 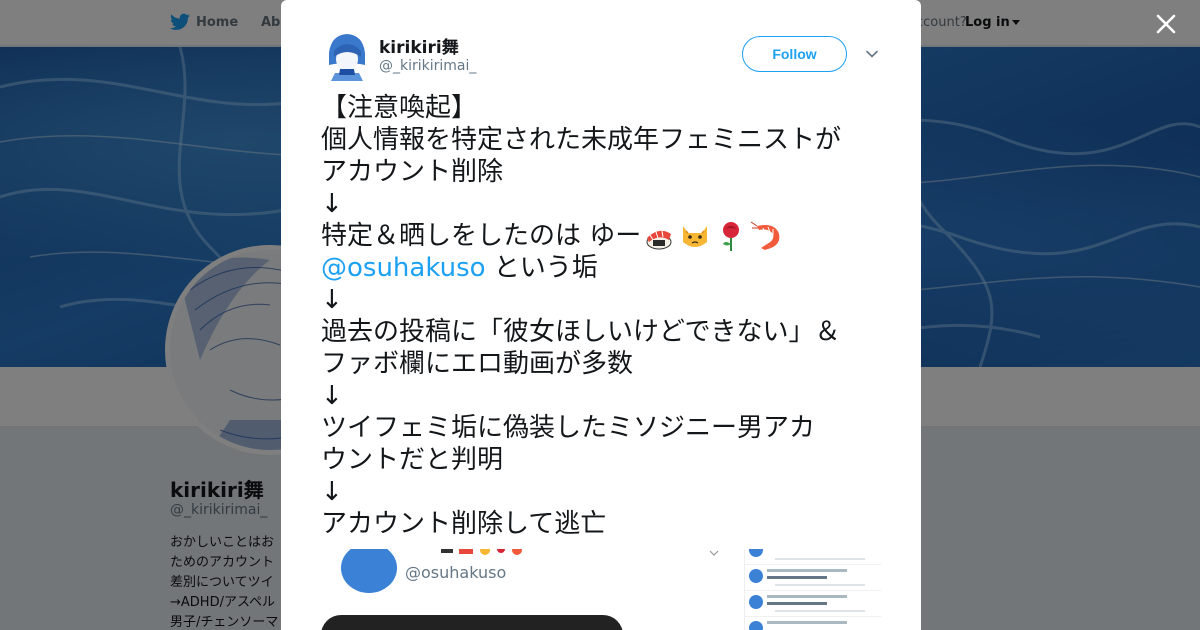 What do you see at coordinates (568, 428) in the screenshot?
I see `tweet-line: ツイフェミ垢に偽装したミソジニー男アカ` at bounding box center [568, 428].